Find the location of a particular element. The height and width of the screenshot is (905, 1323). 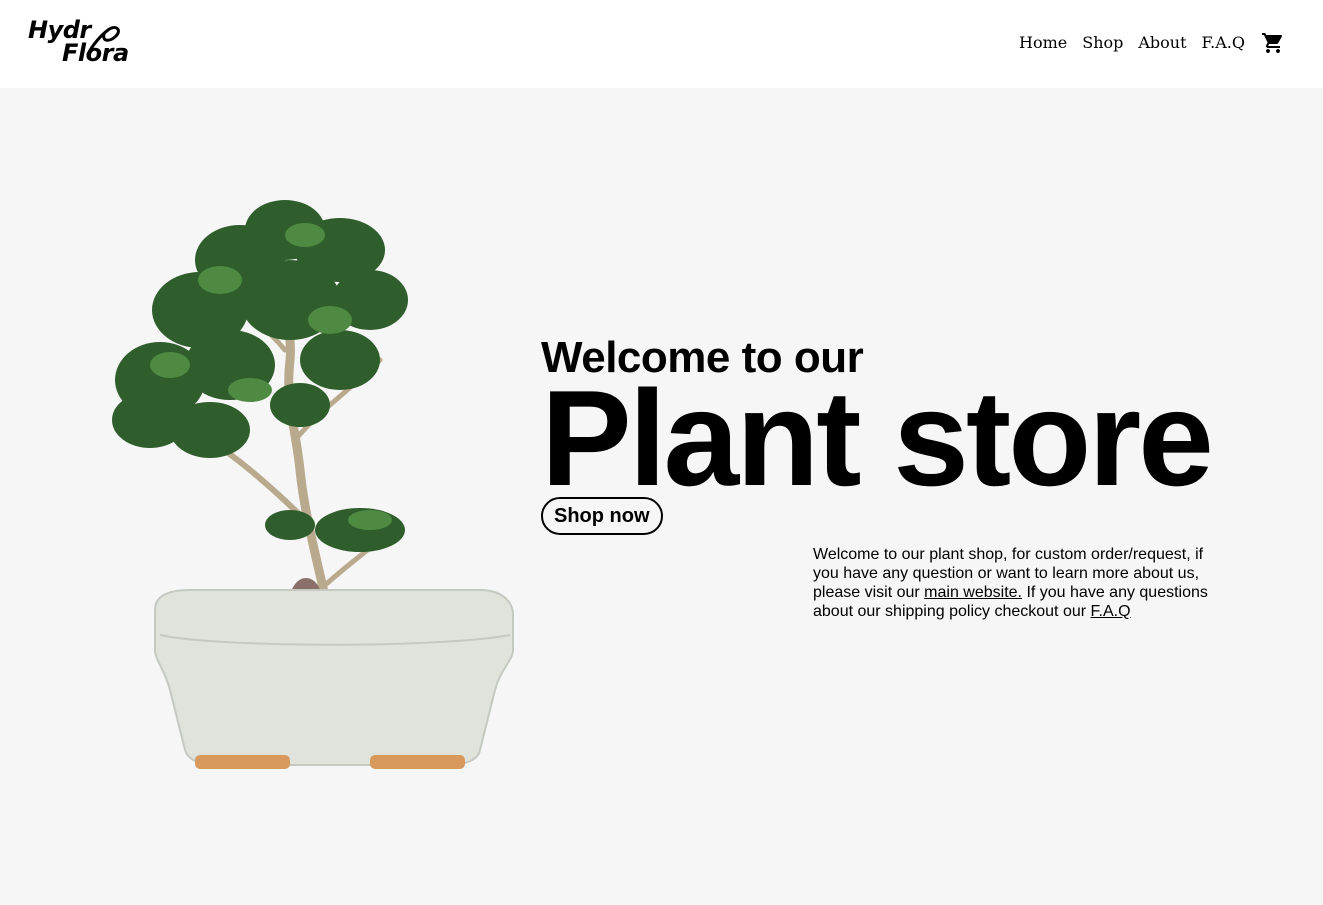

shopping-cart-icon is located at coordinates (1273, 43).